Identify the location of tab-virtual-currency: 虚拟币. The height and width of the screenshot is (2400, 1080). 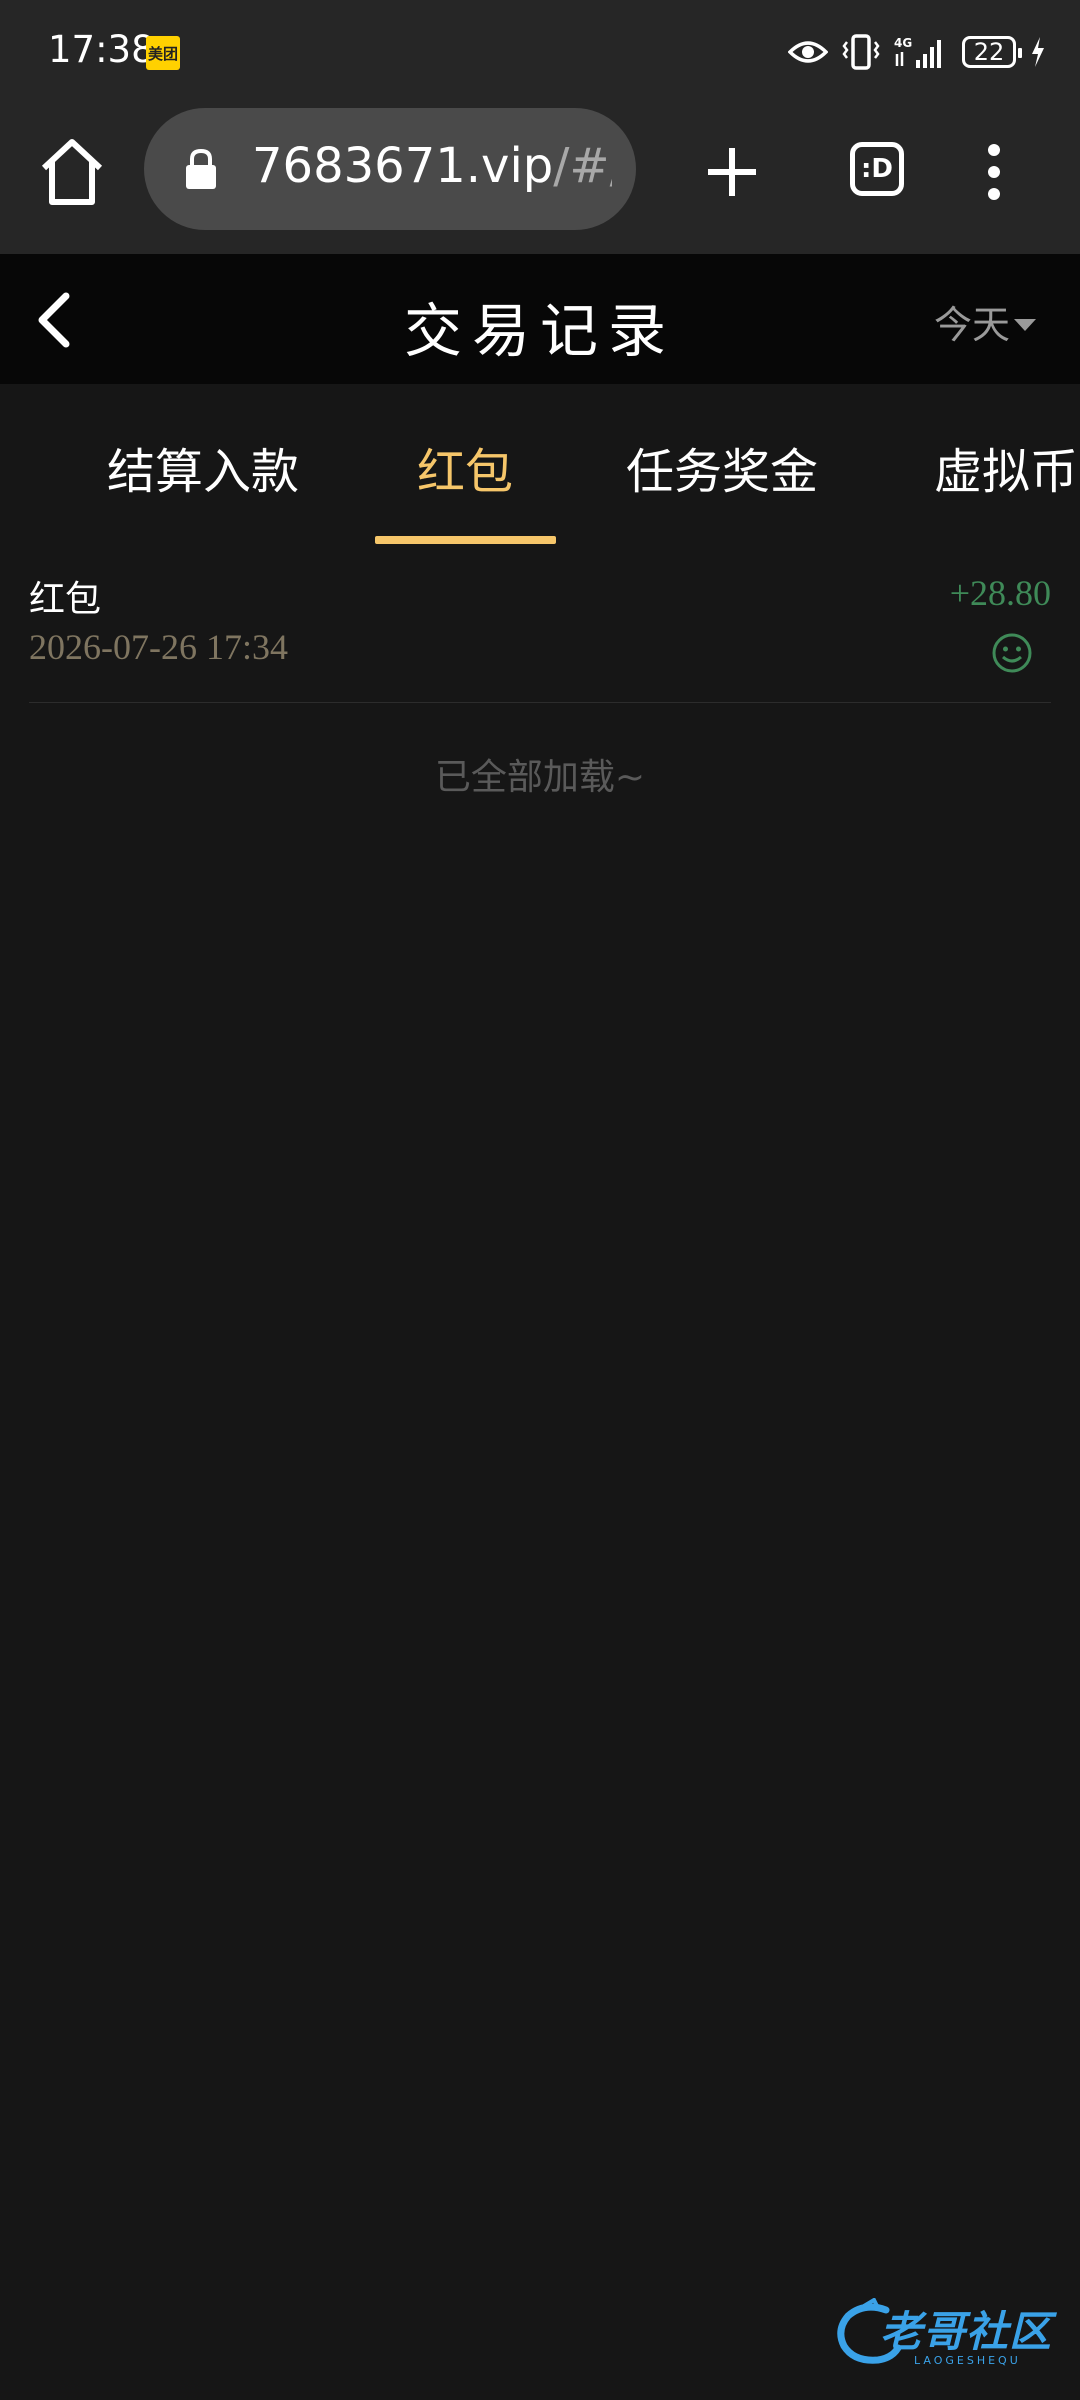
(1006, 467).